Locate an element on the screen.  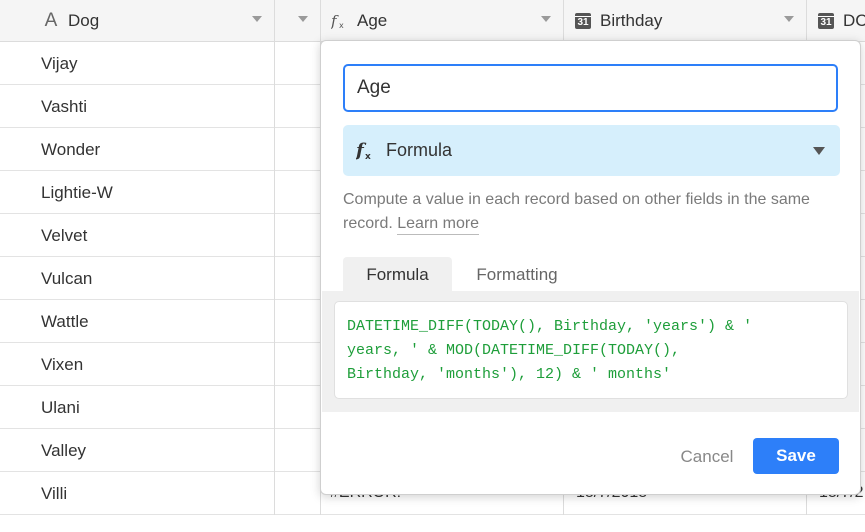
cell-dog-text: Vijay is located at coordinates (59, 63).